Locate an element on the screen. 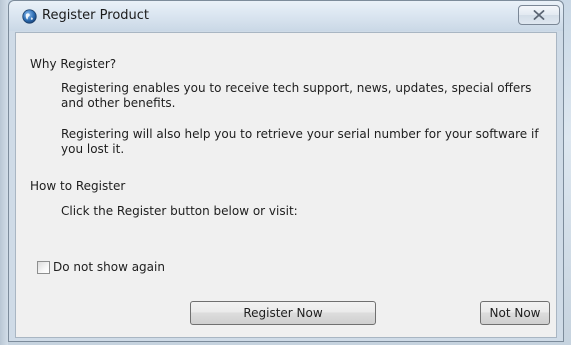  do-not-show-again-label: Do not show again is located at coordinates (109, 267).